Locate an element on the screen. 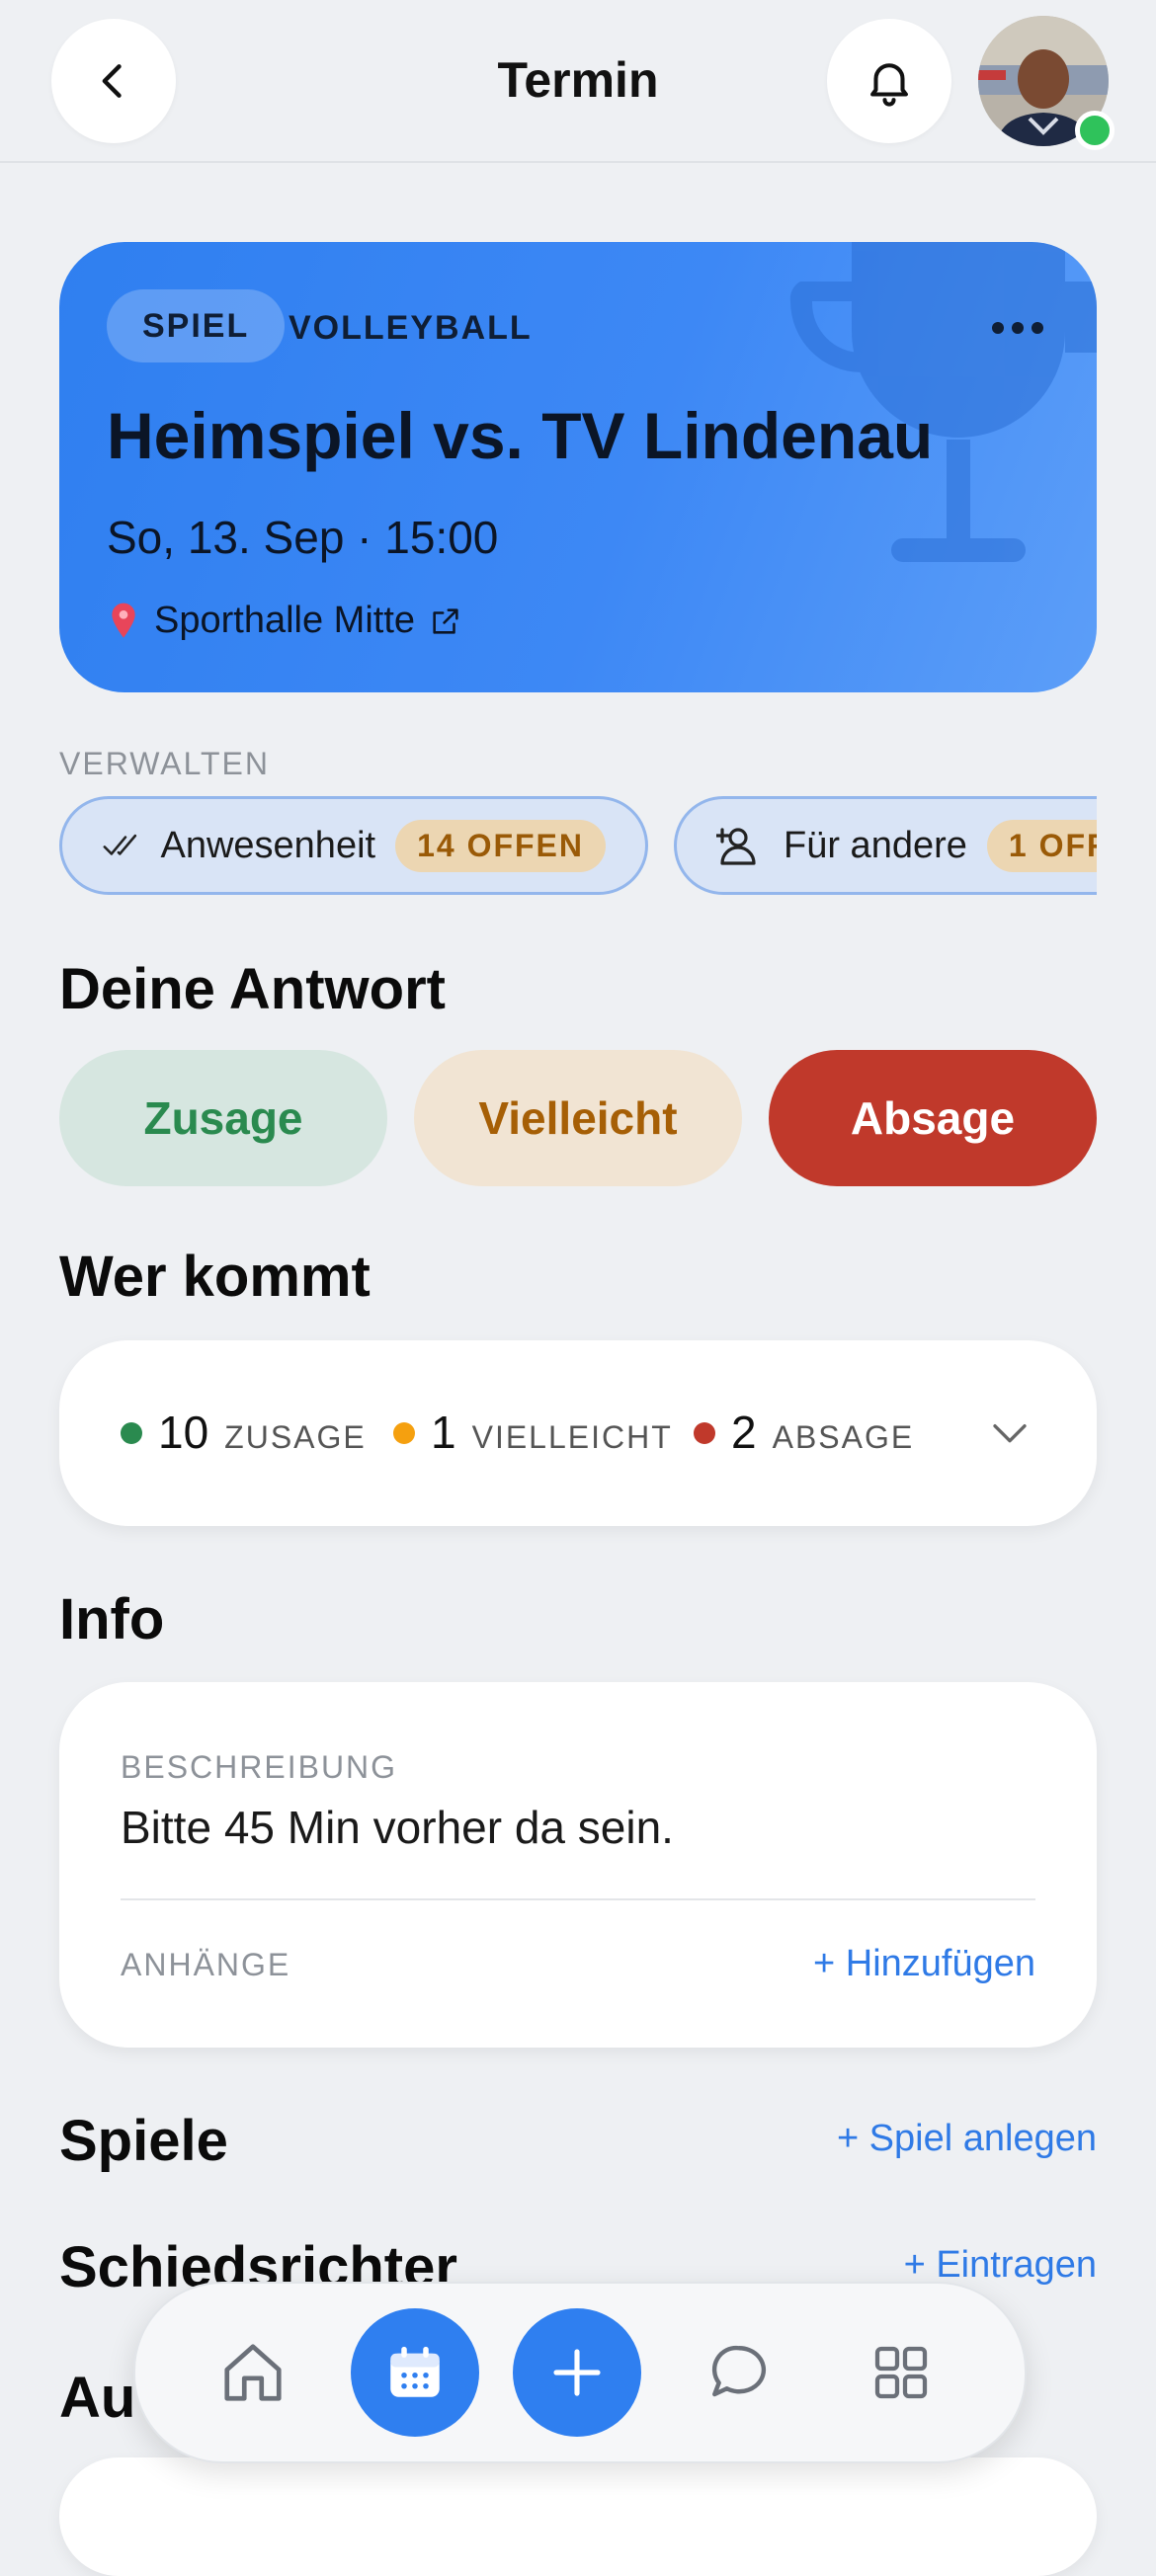 The width and height of the screenshot is (1156, 2576). rsvp-maybe-button: Vielleicht is located at coordinates (578, 1118).